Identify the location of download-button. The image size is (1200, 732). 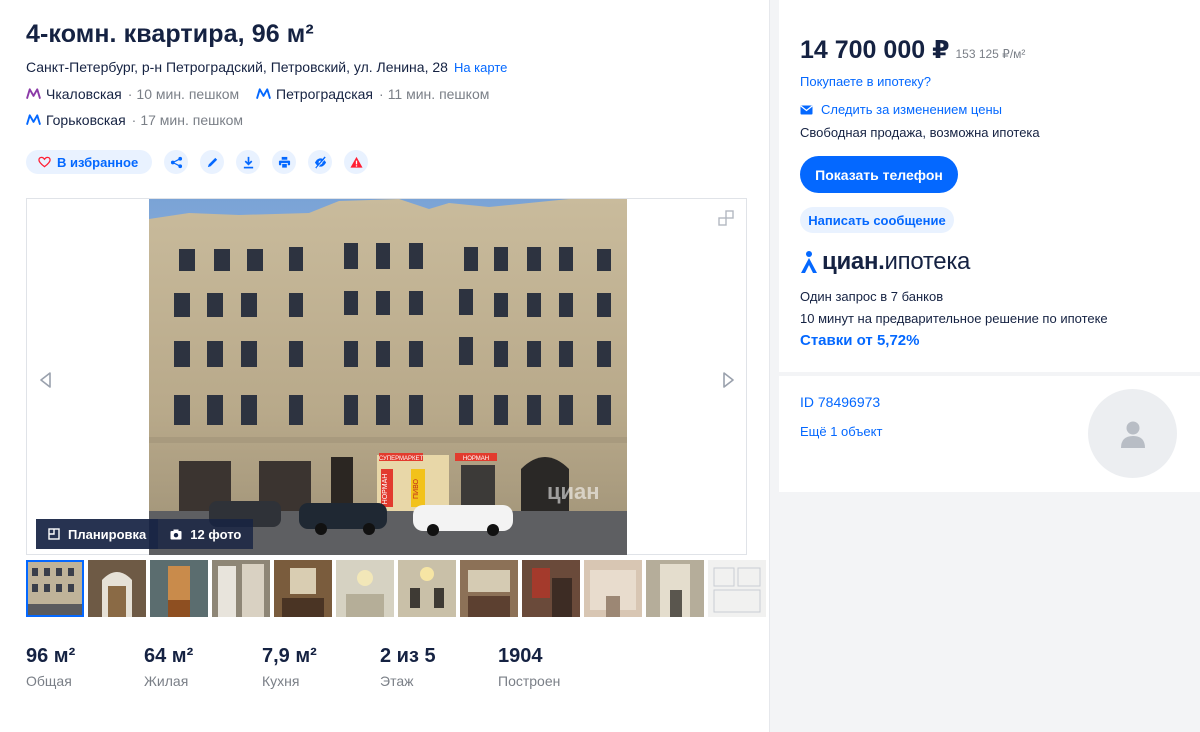
(248, 162).